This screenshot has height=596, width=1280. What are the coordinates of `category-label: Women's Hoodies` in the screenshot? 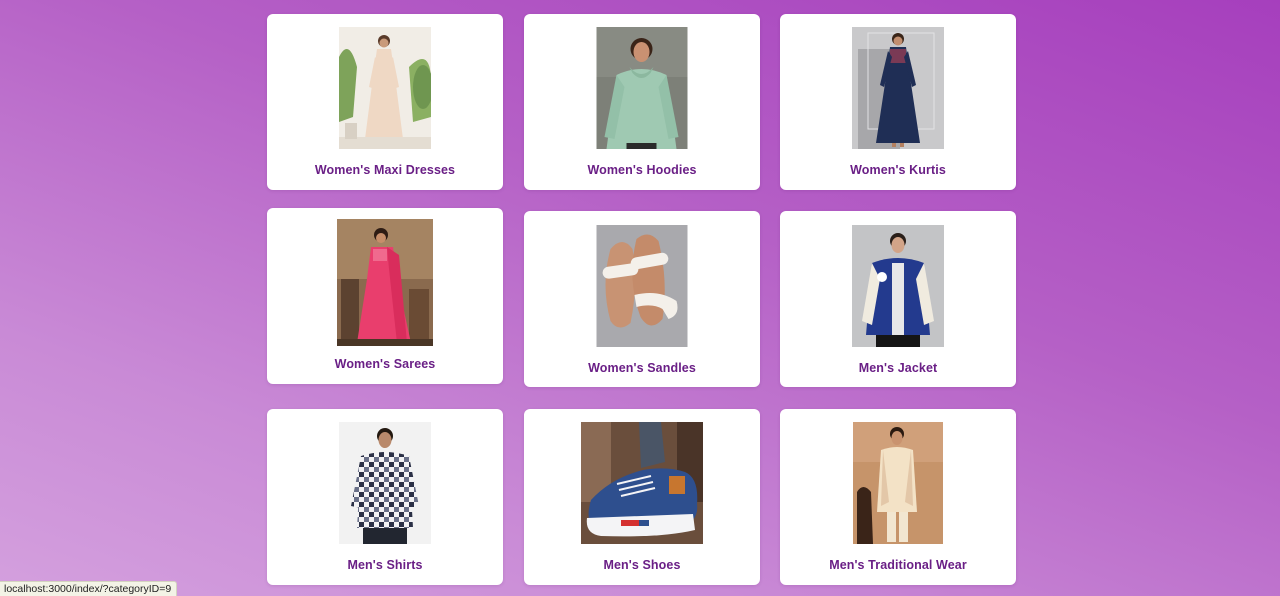 It's located at (642, 170).